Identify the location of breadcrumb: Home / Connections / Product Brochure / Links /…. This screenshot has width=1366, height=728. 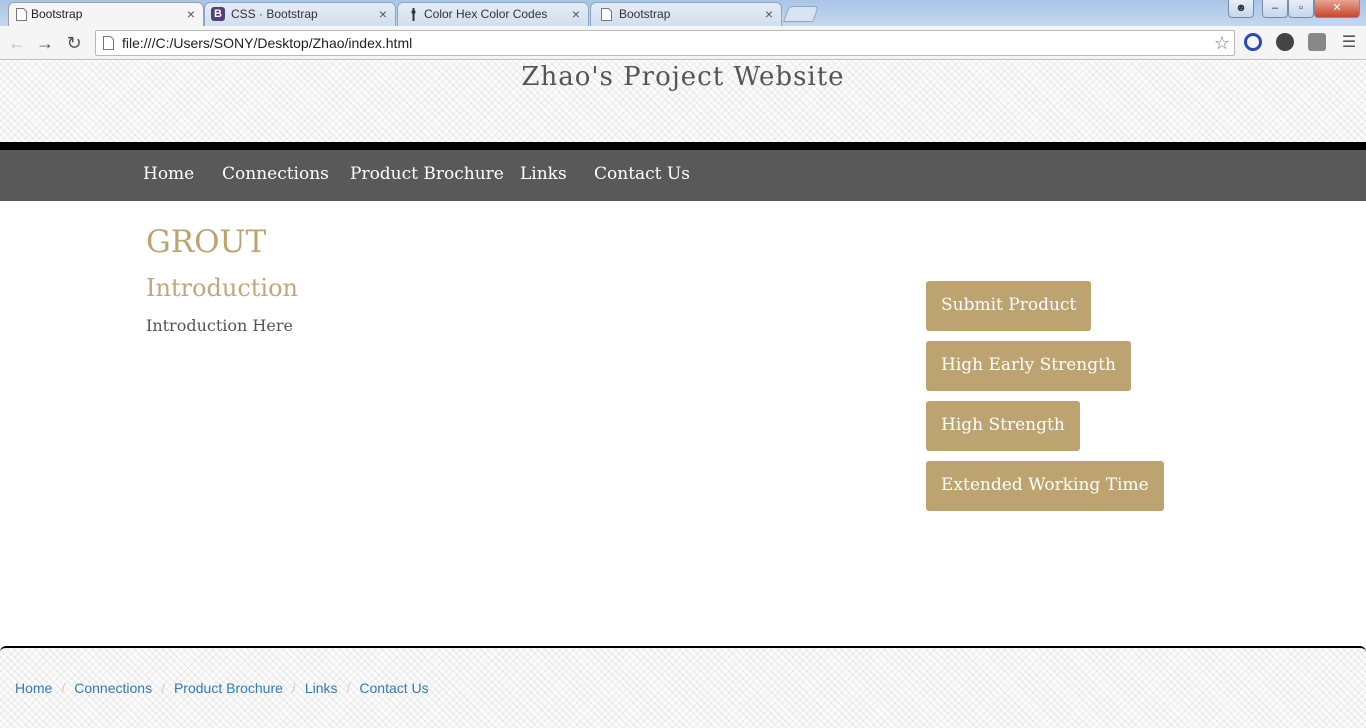
(222, 688).